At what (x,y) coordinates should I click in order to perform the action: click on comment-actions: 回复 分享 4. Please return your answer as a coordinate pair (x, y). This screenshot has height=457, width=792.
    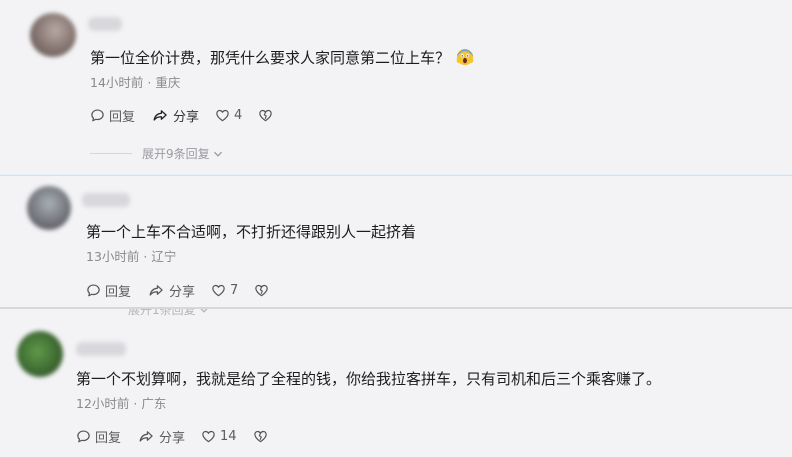
    Looking at the image, I should click on (191, 115).